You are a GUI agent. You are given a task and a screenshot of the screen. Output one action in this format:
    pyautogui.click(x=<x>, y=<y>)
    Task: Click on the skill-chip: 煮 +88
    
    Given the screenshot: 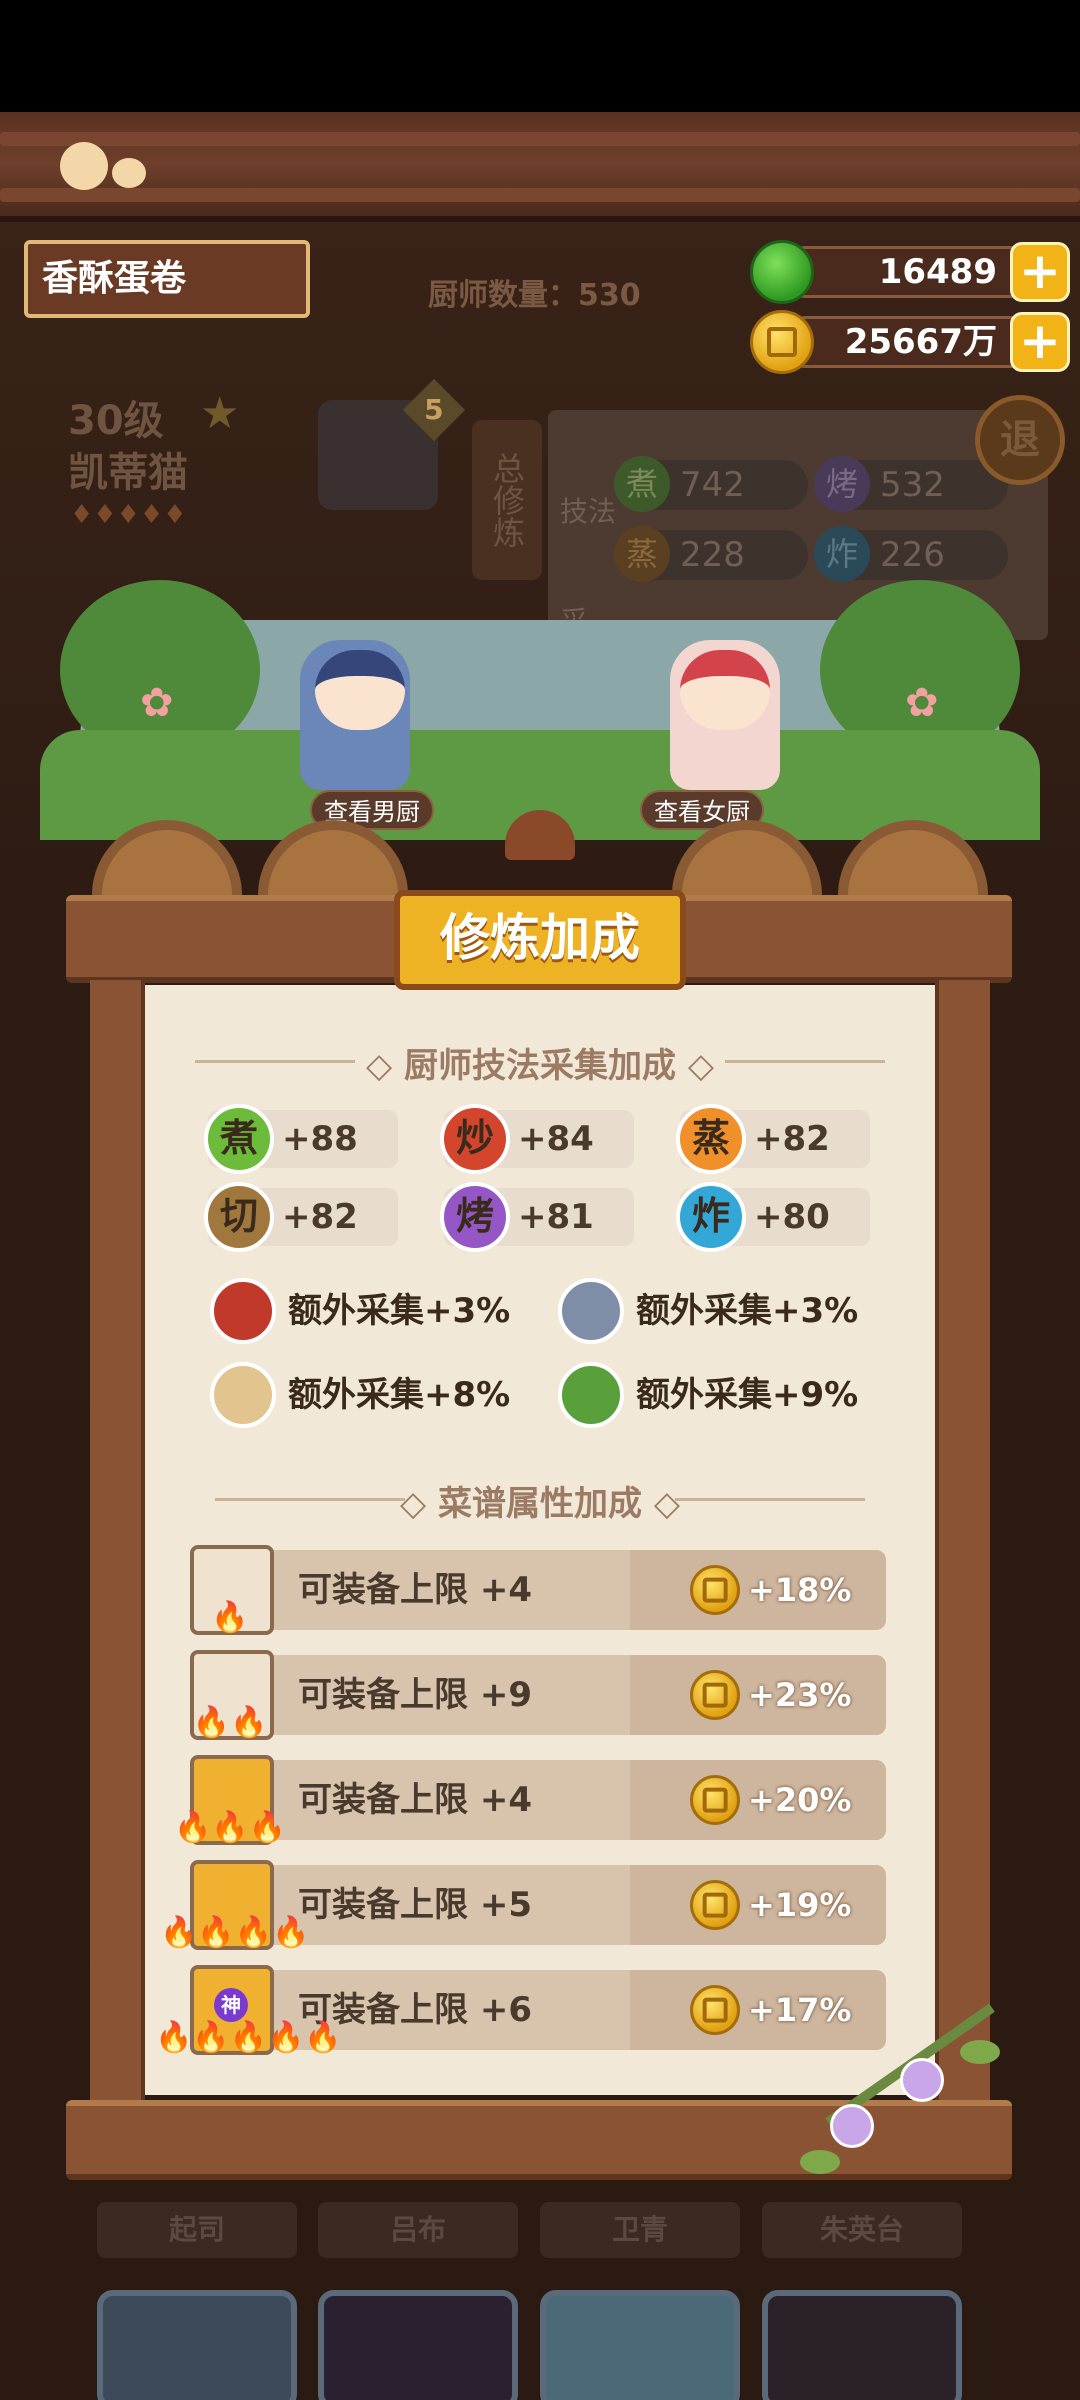 What is the action you would take?
    pyautogui.click(x=301, y=1139)
    